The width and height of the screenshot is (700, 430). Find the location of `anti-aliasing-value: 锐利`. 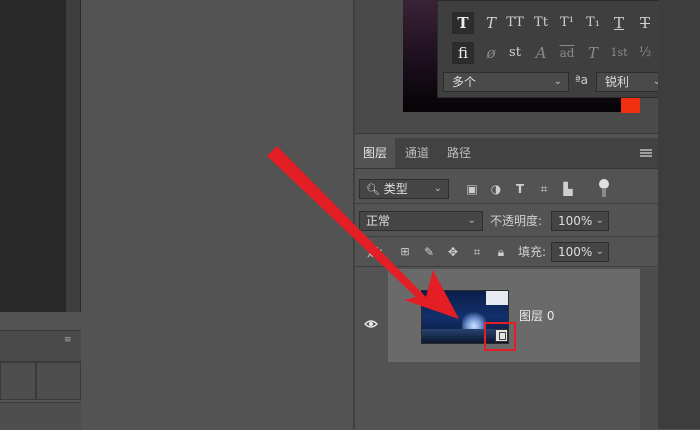

anti-aliasing-value: 锐利 is located at coordinates (617, 82).